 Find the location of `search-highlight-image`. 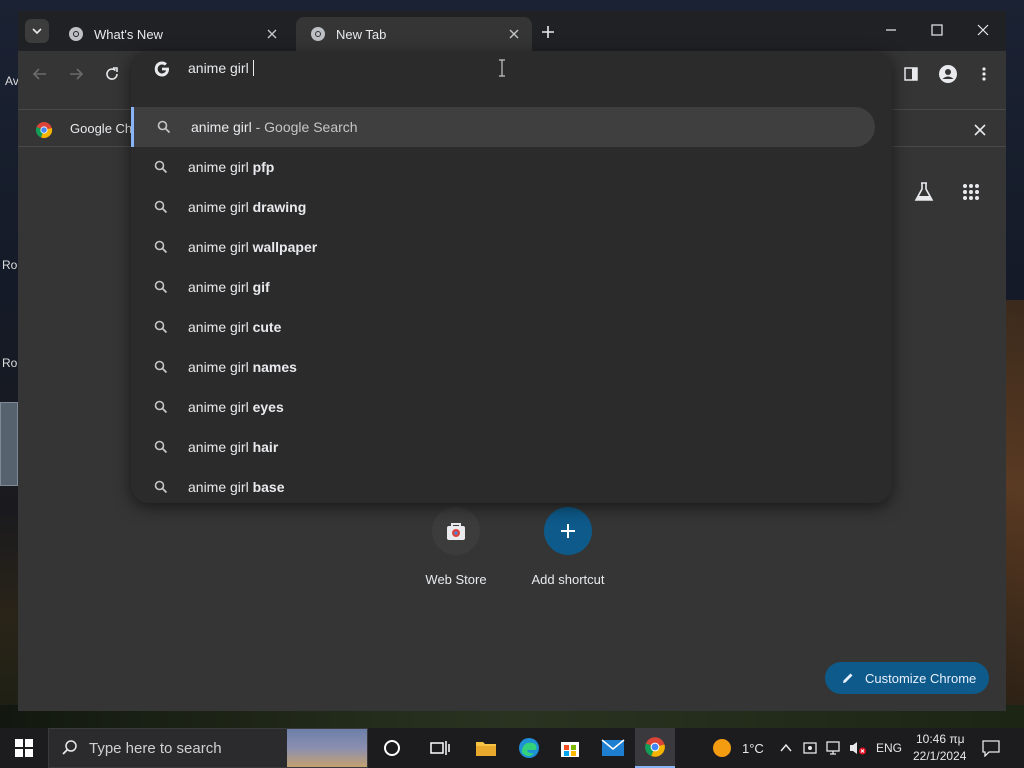

search-highlight-image is located at coordinates (327, 748).